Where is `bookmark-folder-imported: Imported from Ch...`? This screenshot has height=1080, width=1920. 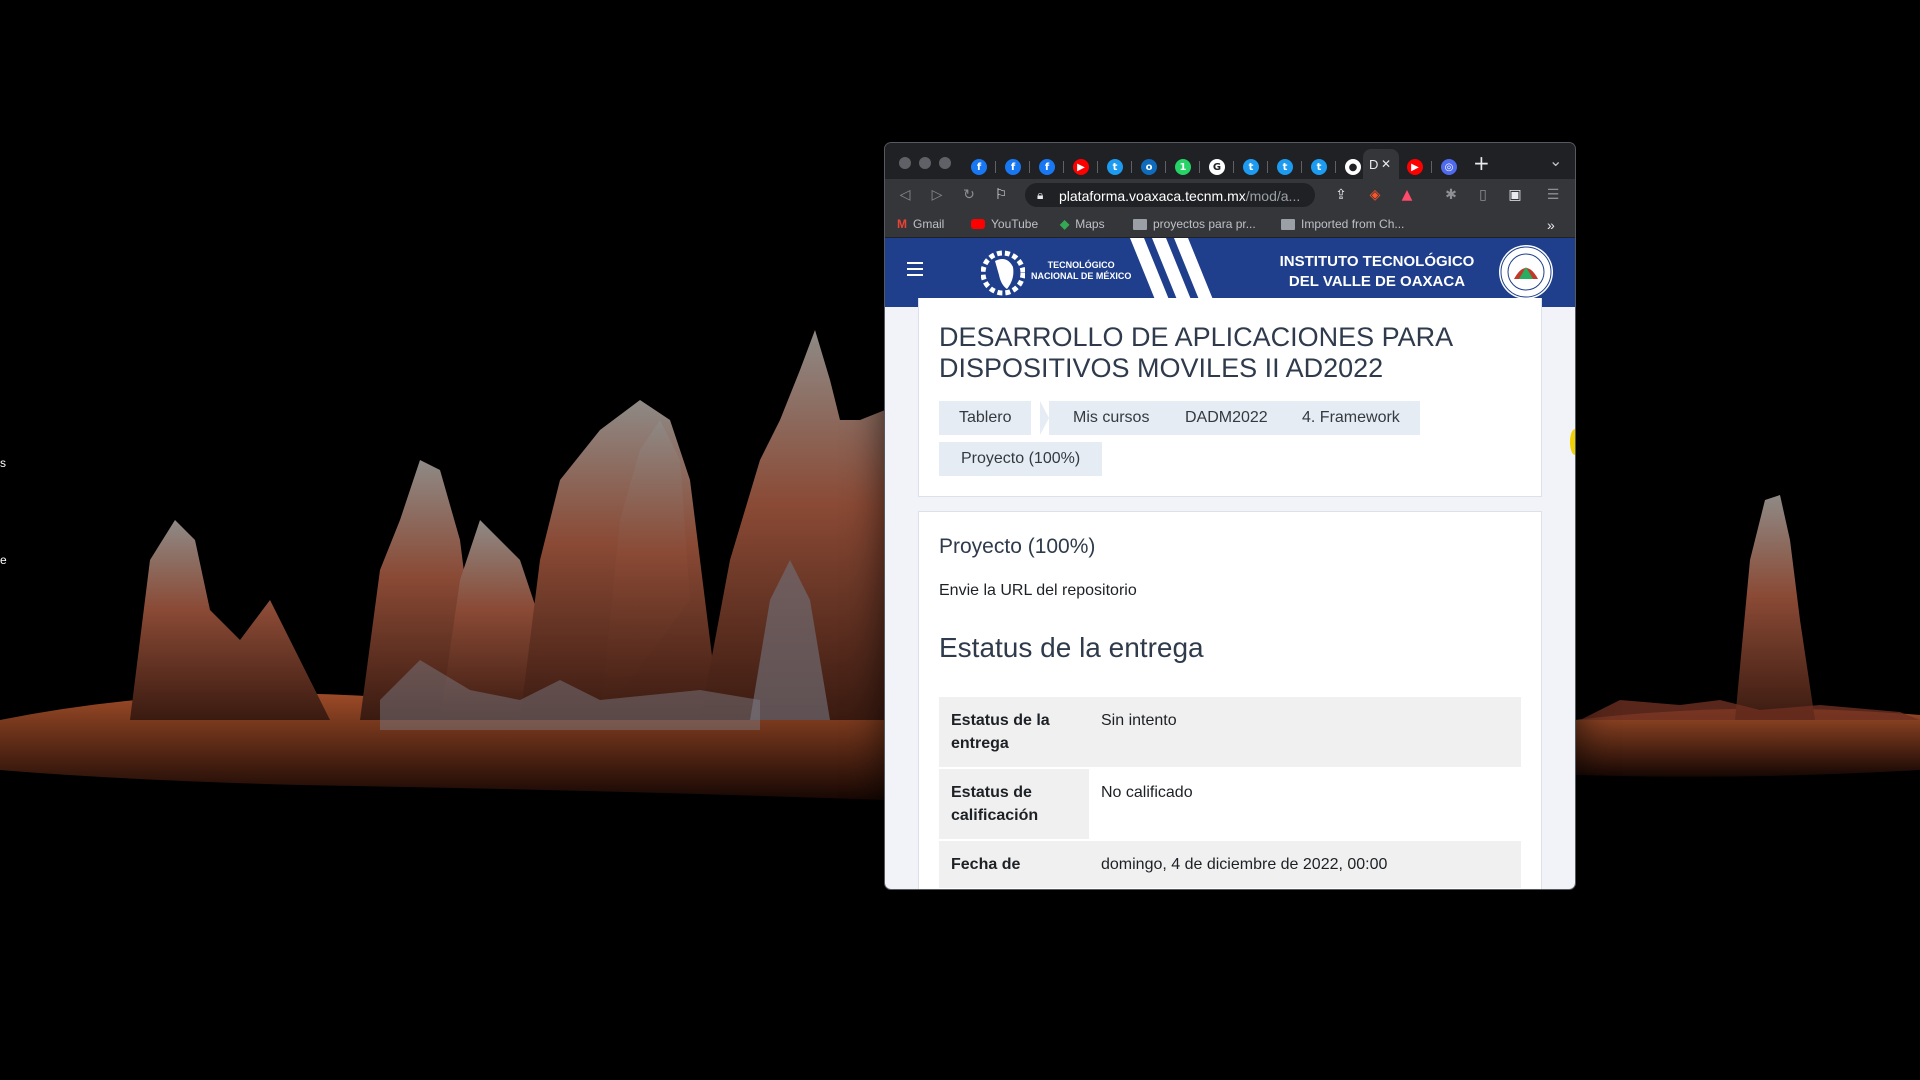 bookmark-folder-imported: Imported from Ch... is located at coordinates (1342, 224).